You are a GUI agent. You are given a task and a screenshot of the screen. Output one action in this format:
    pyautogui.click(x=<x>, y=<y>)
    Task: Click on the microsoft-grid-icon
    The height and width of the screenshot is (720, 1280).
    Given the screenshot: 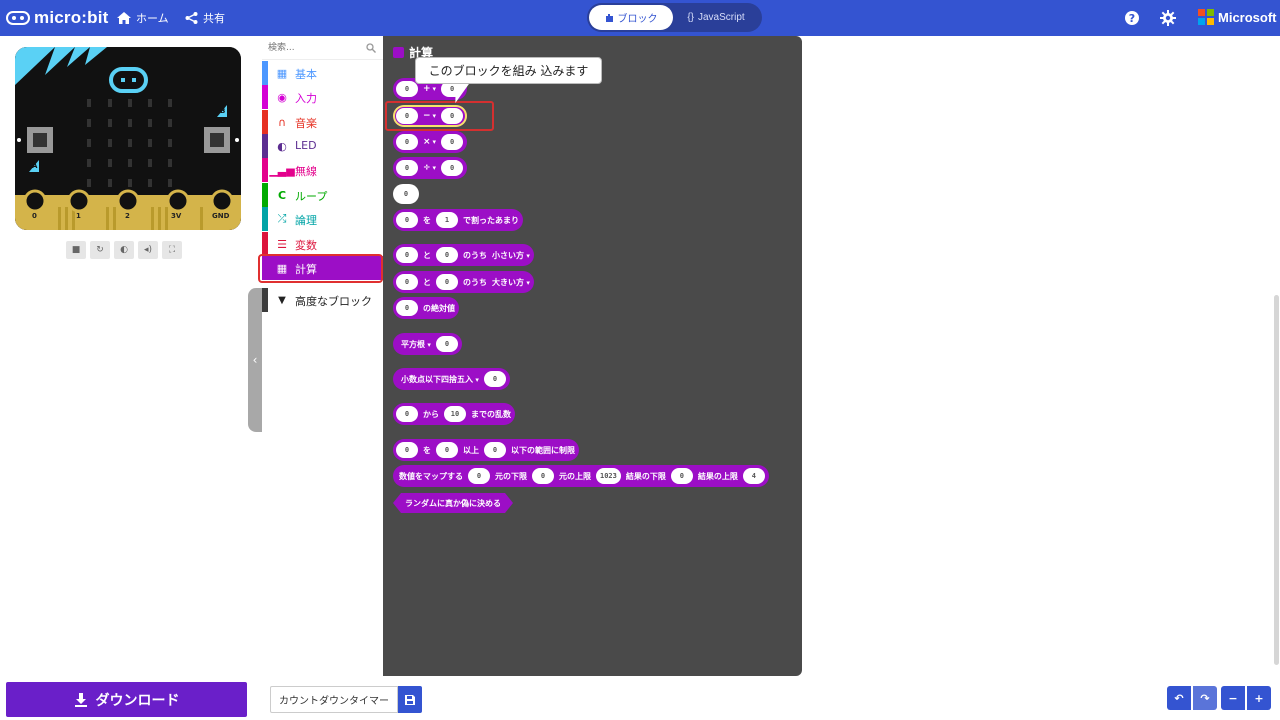 What is the action you would take?
    pyautogui.click(x=1206, y=17)
    